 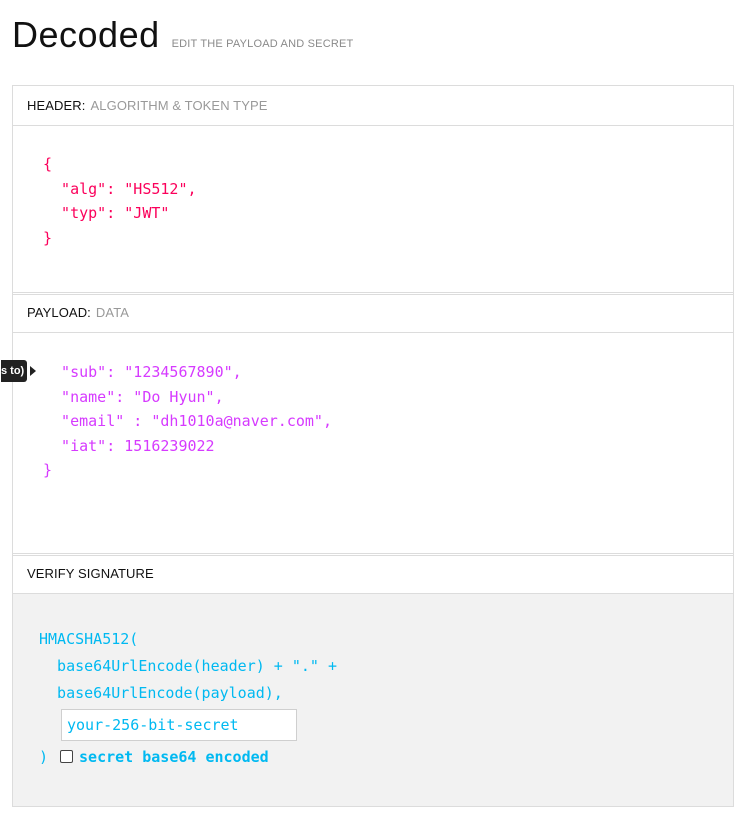 I want to click on base64-checkbox, so click(x=67, y=756).